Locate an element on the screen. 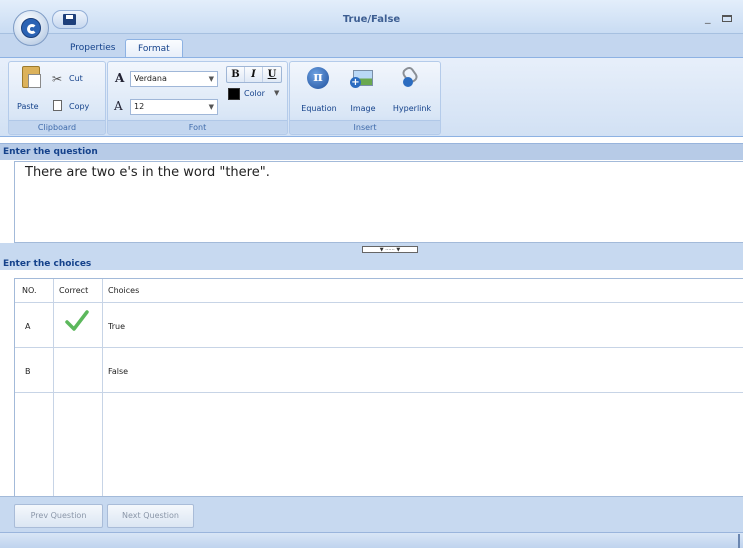 The height and width of the screenshot is (548, 743). copy-label: Copy is located at coordinates (79, 106).